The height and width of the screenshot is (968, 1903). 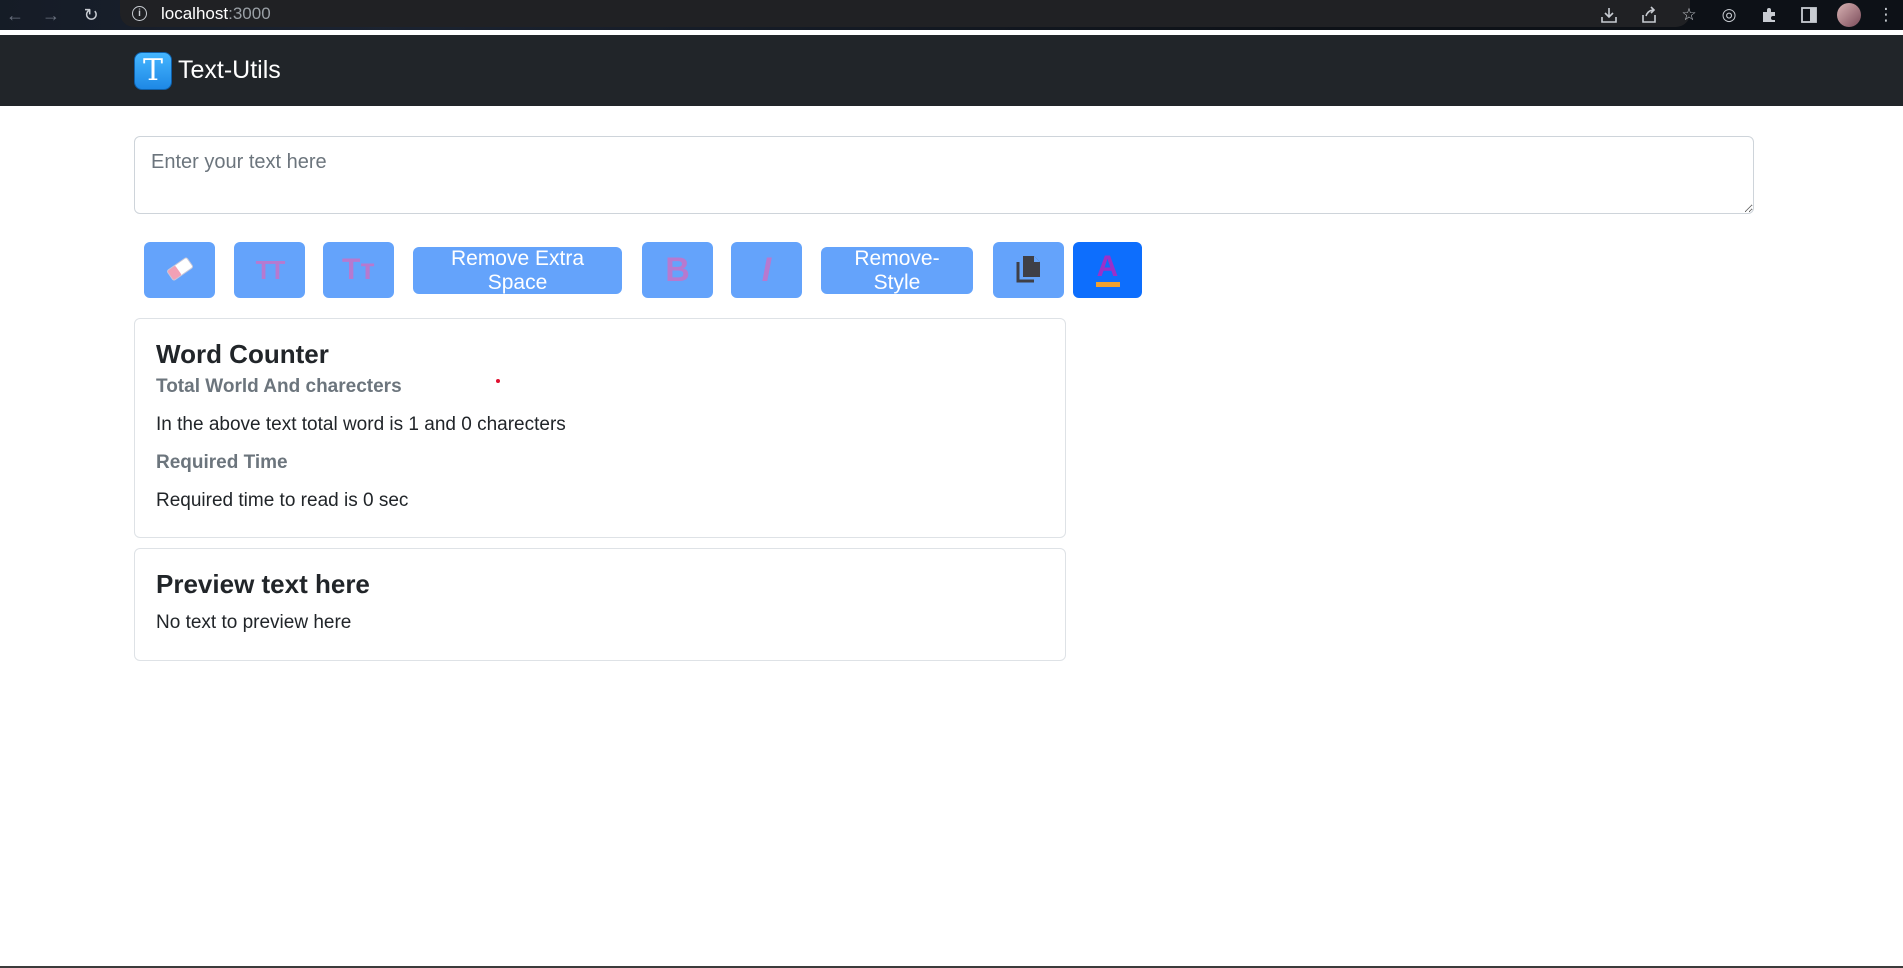 I want to click on bold-icon: B, so click(x=677, y=269).